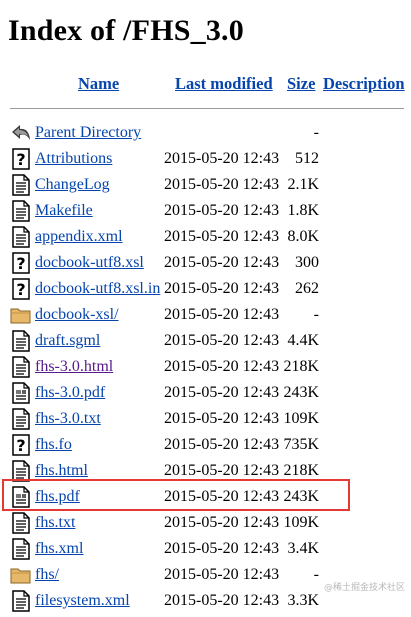  I want to click on sort-by-modified-link: Last modified, so click(224, 83).